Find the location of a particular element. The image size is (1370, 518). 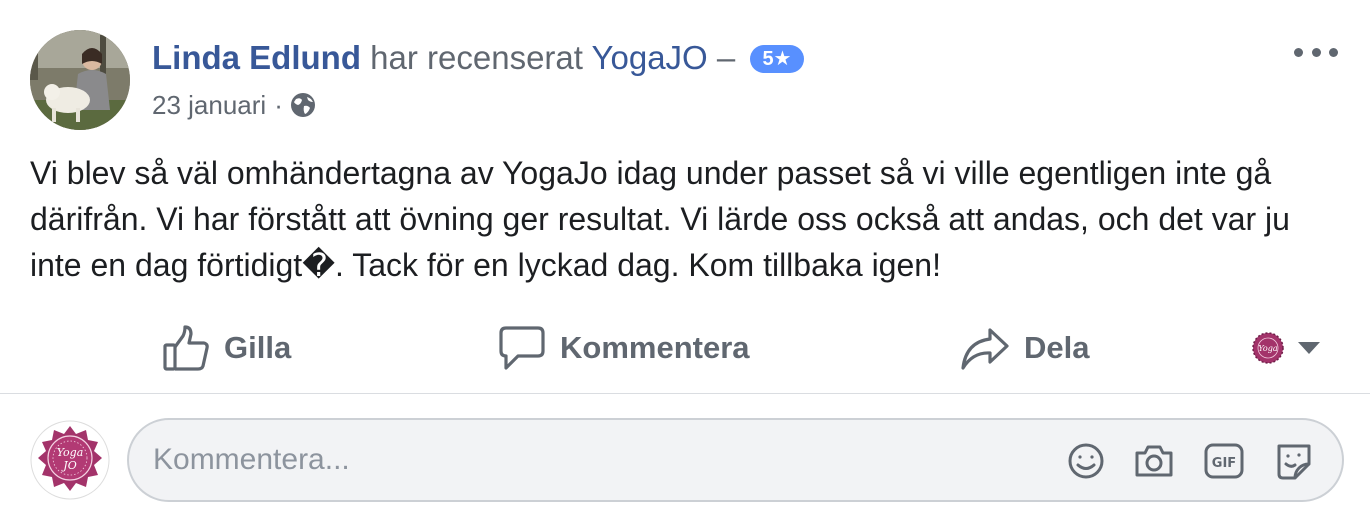

post-meta: 23 januari · is located at coordinates (234, 105).